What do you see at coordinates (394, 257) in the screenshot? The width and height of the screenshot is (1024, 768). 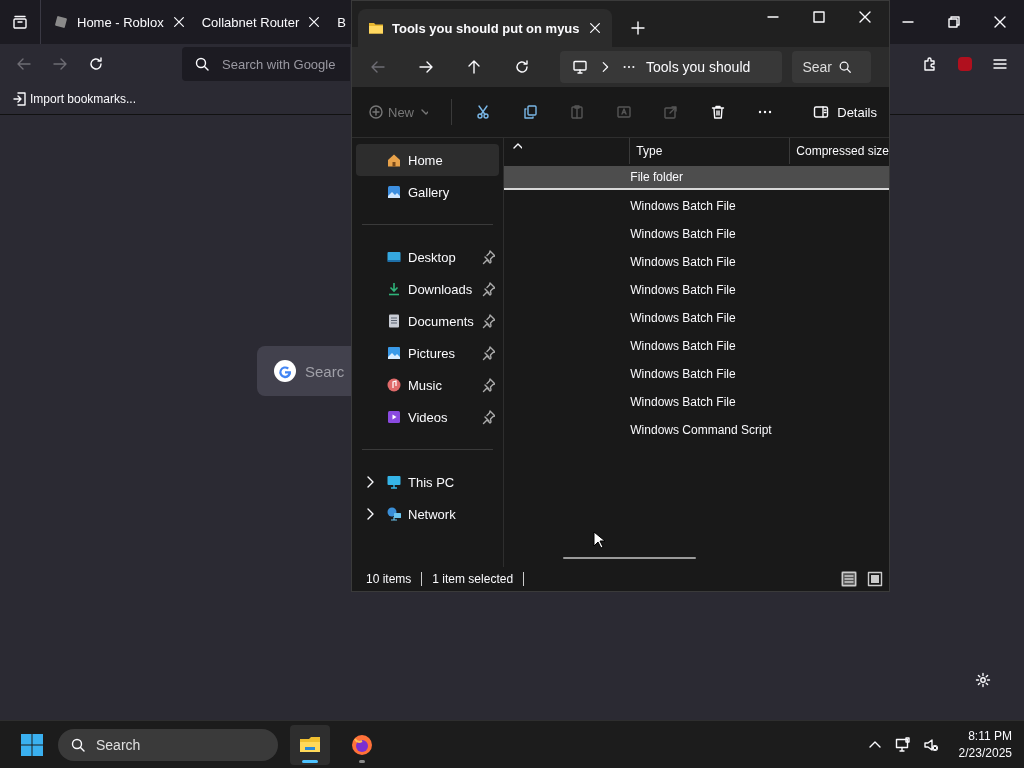 I see `desktop-icon` at bounding box center [394, 257].